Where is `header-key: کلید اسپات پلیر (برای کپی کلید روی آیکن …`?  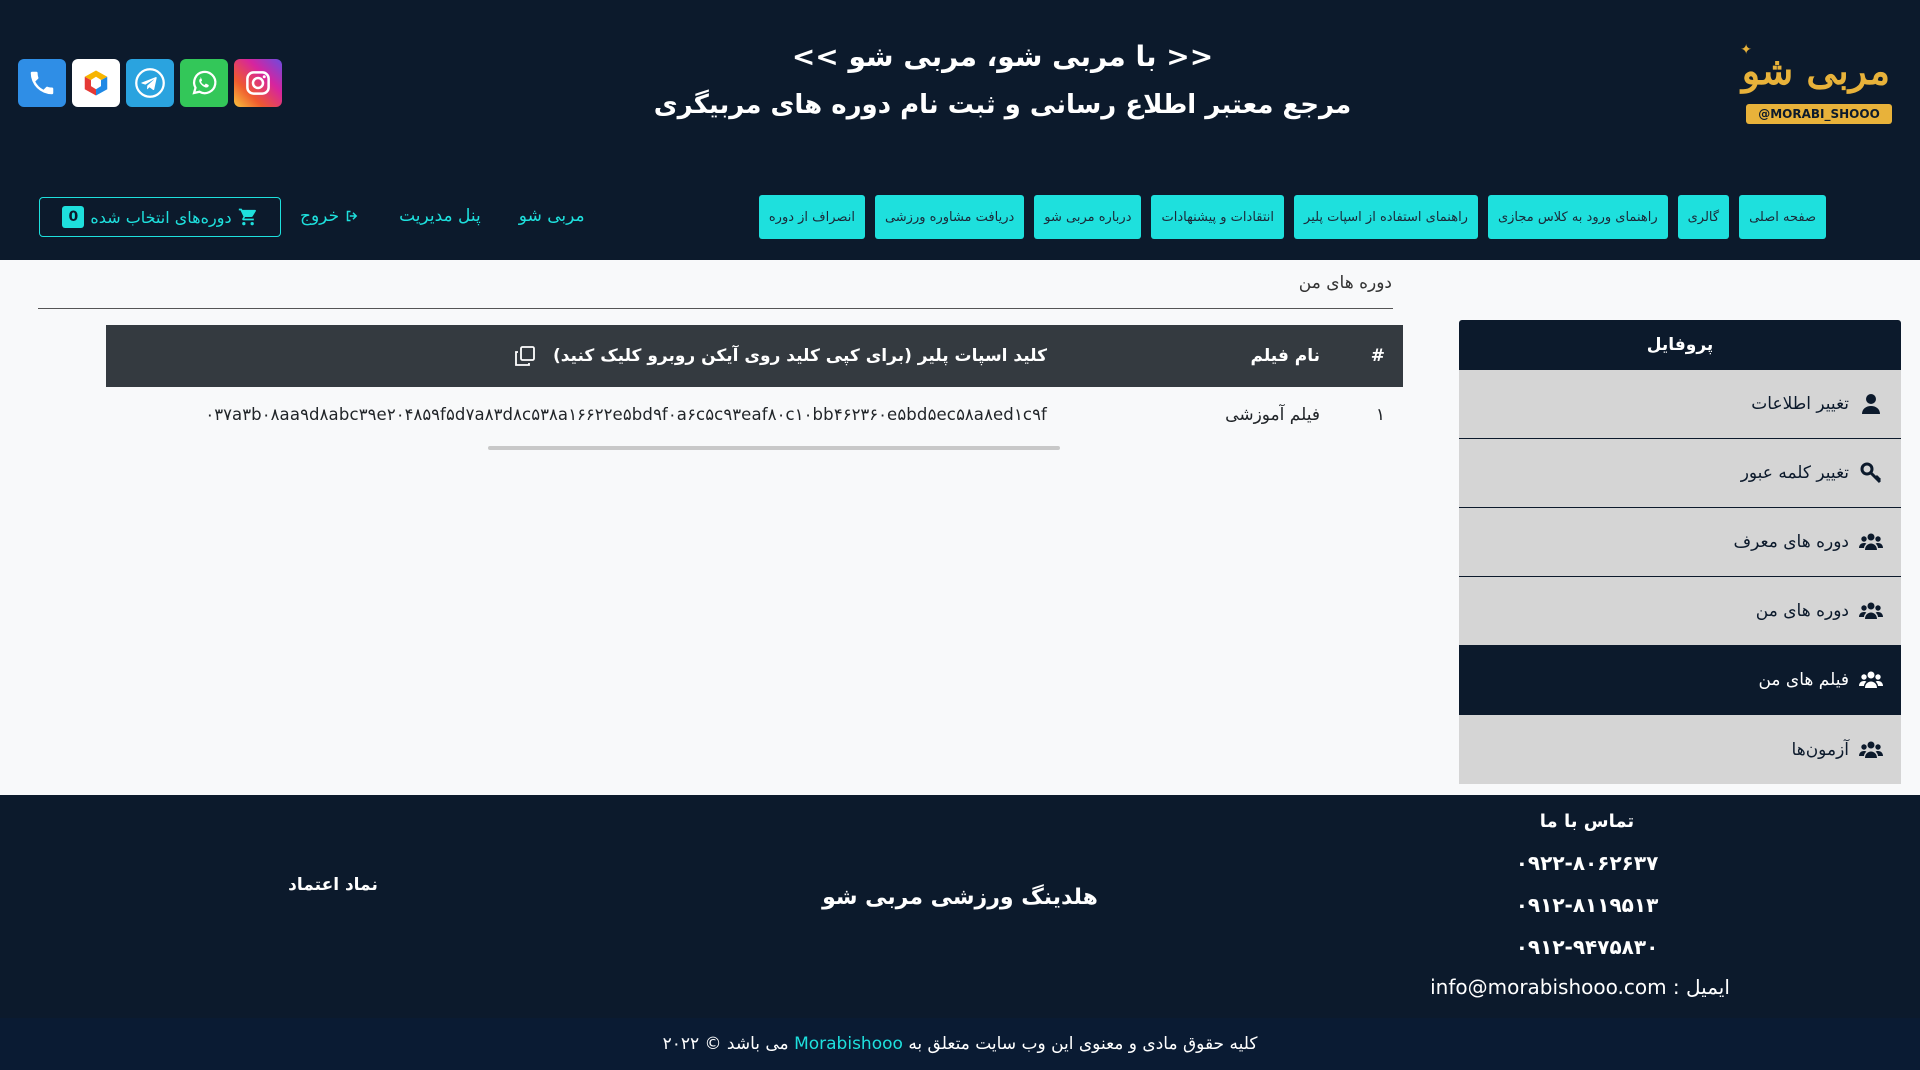 header-key: کلید اسپات پلیر (برای کپی کلید روی آیکن … is located at coordinates (780, 356).